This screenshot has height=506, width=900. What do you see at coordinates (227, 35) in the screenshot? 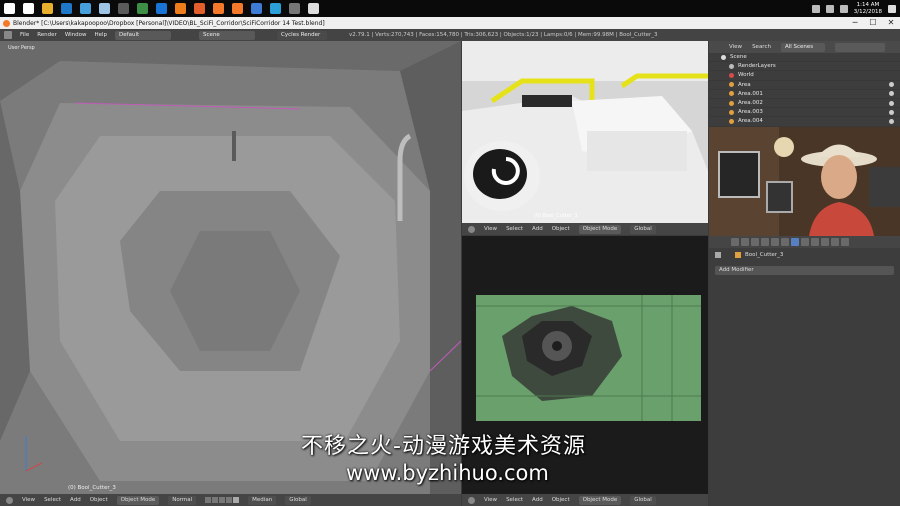
I see `scene-selector: Scene` at bounding box center [227, 35].